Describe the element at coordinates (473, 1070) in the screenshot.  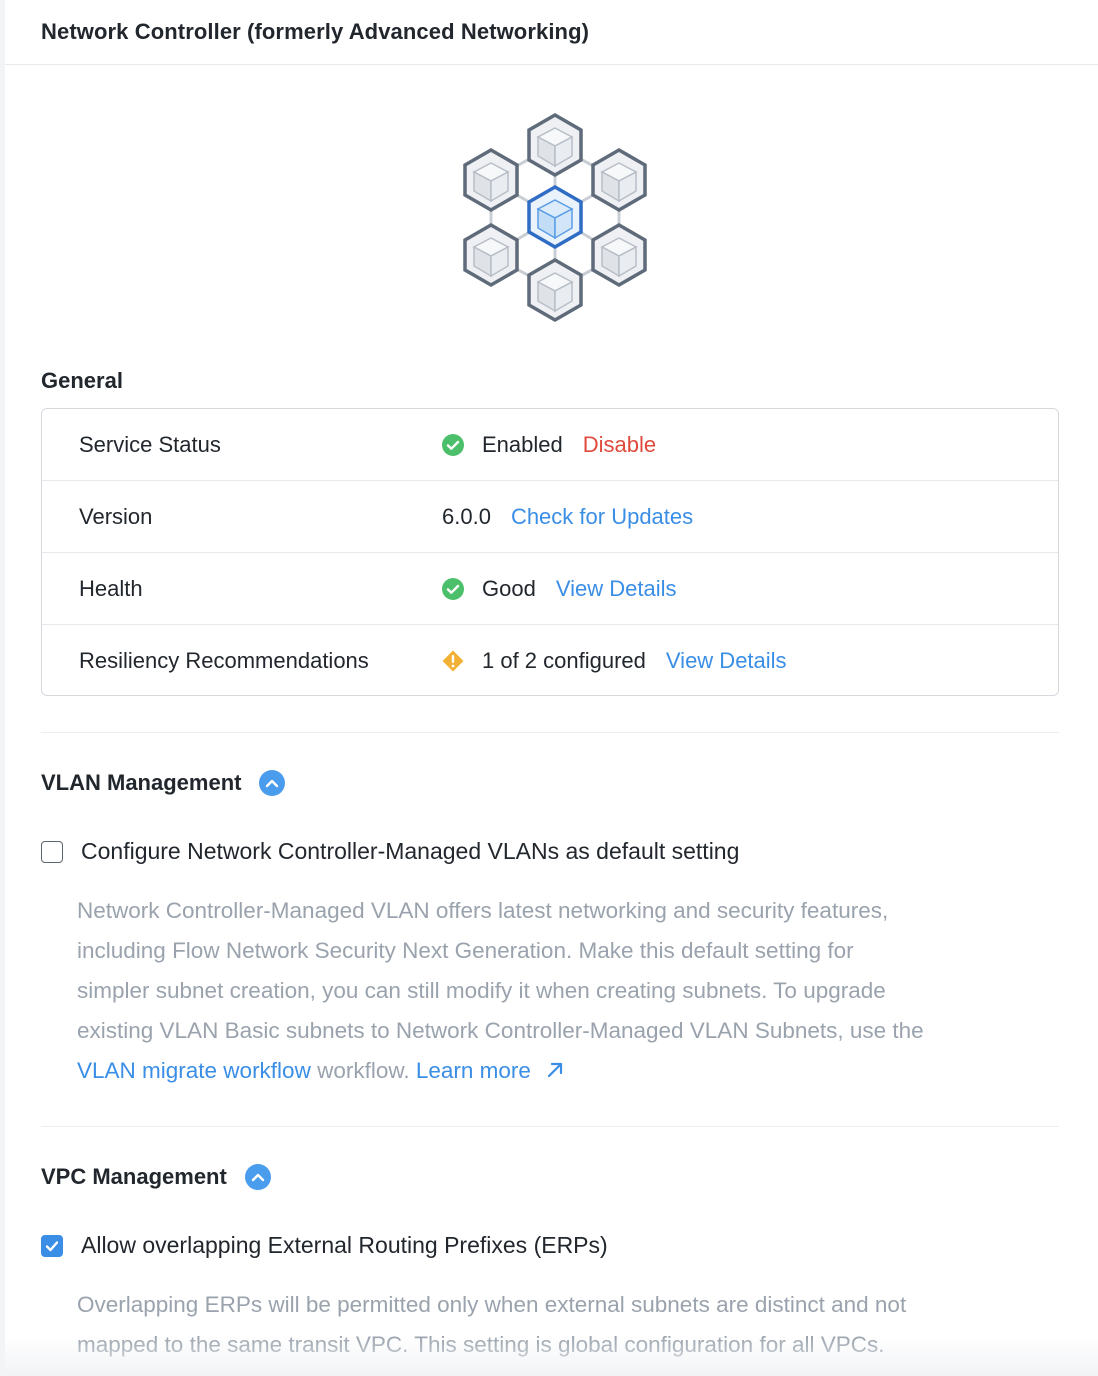
I see `learn-more-link: Learn more` at that location.